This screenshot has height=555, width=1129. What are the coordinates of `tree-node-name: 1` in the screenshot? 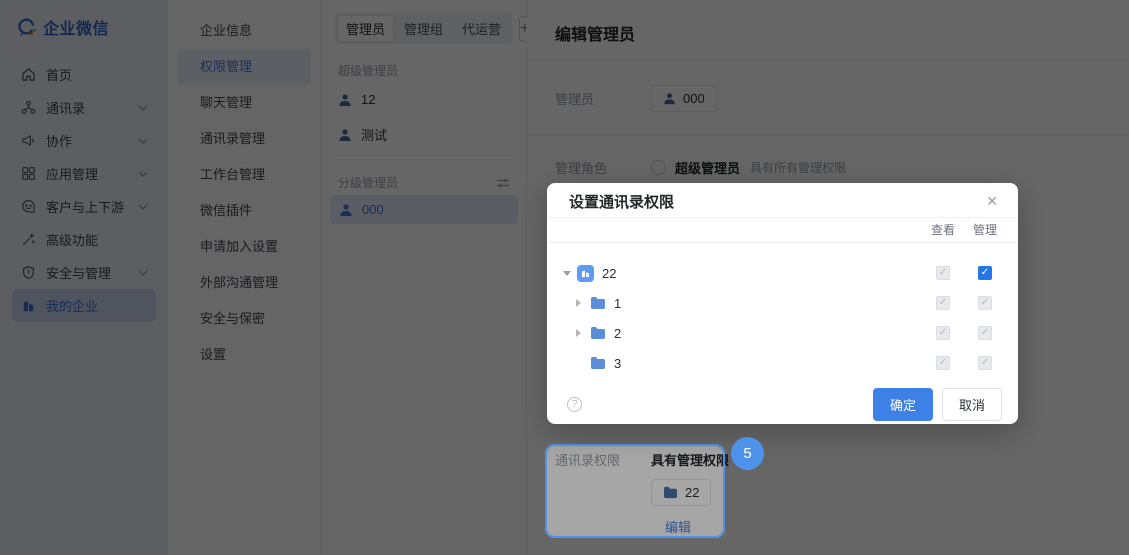 It's located at (618, 303).